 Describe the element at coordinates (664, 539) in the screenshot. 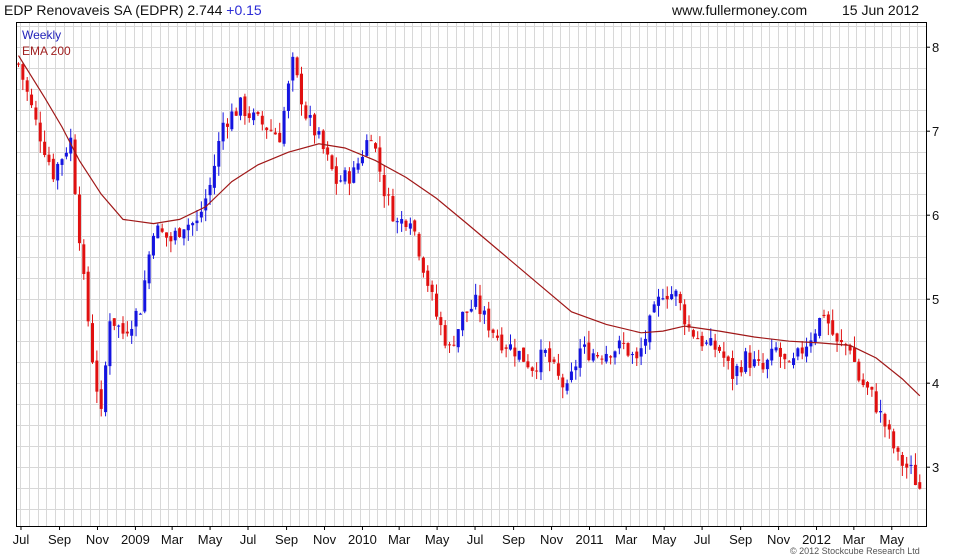

I see `x-tick-label: May` at that location.